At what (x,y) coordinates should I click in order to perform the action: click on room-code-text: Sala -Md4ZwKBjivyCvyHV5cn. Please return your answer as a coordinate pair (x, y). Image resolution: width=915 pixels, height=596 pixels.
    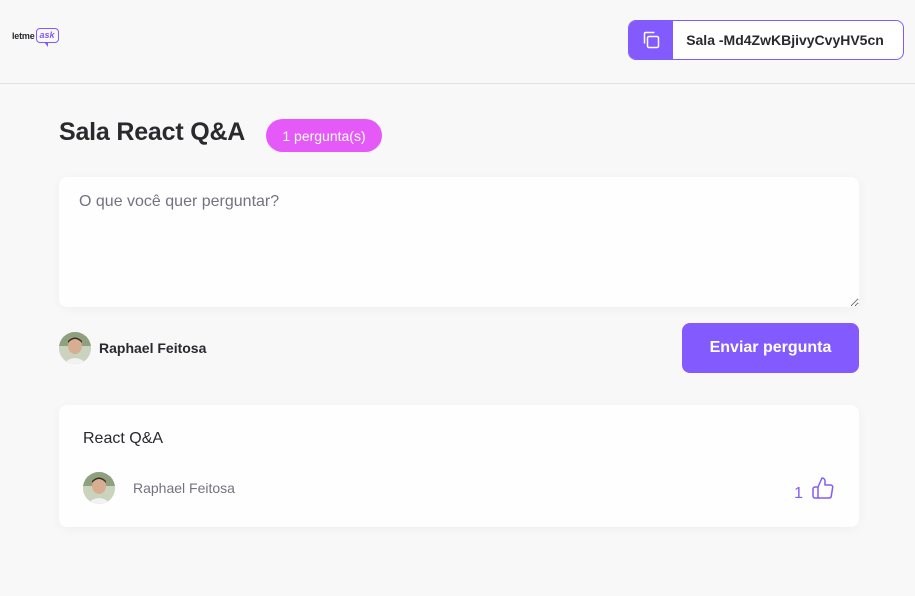
    Looking at the image, I should click on (785, 40).